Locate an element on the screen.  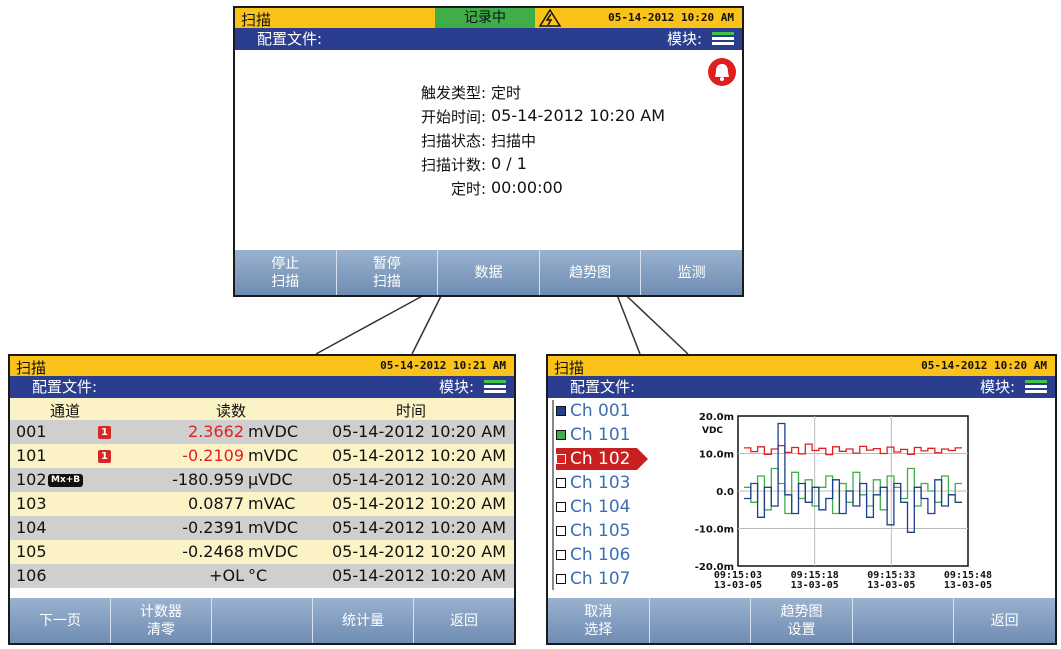
status-bar: 扫描 记录中 05-14-2012 10:20 AM is located at coordinates (488, 18).